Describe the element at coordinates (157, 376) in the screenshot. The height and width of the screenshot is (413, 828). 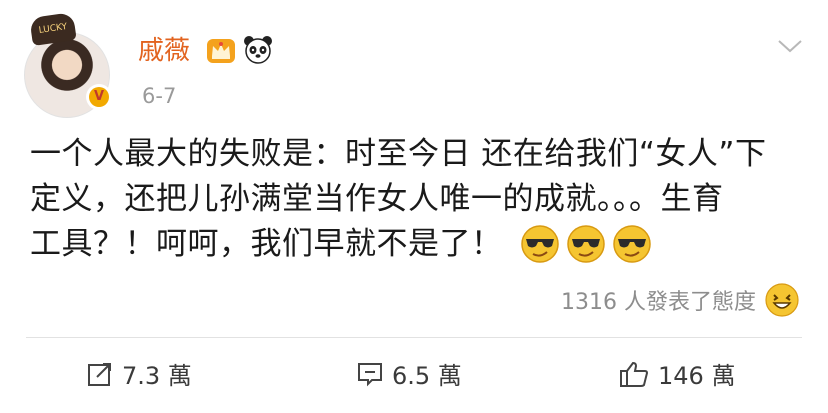
I see `repost-count: 7.3 萬` at that location.